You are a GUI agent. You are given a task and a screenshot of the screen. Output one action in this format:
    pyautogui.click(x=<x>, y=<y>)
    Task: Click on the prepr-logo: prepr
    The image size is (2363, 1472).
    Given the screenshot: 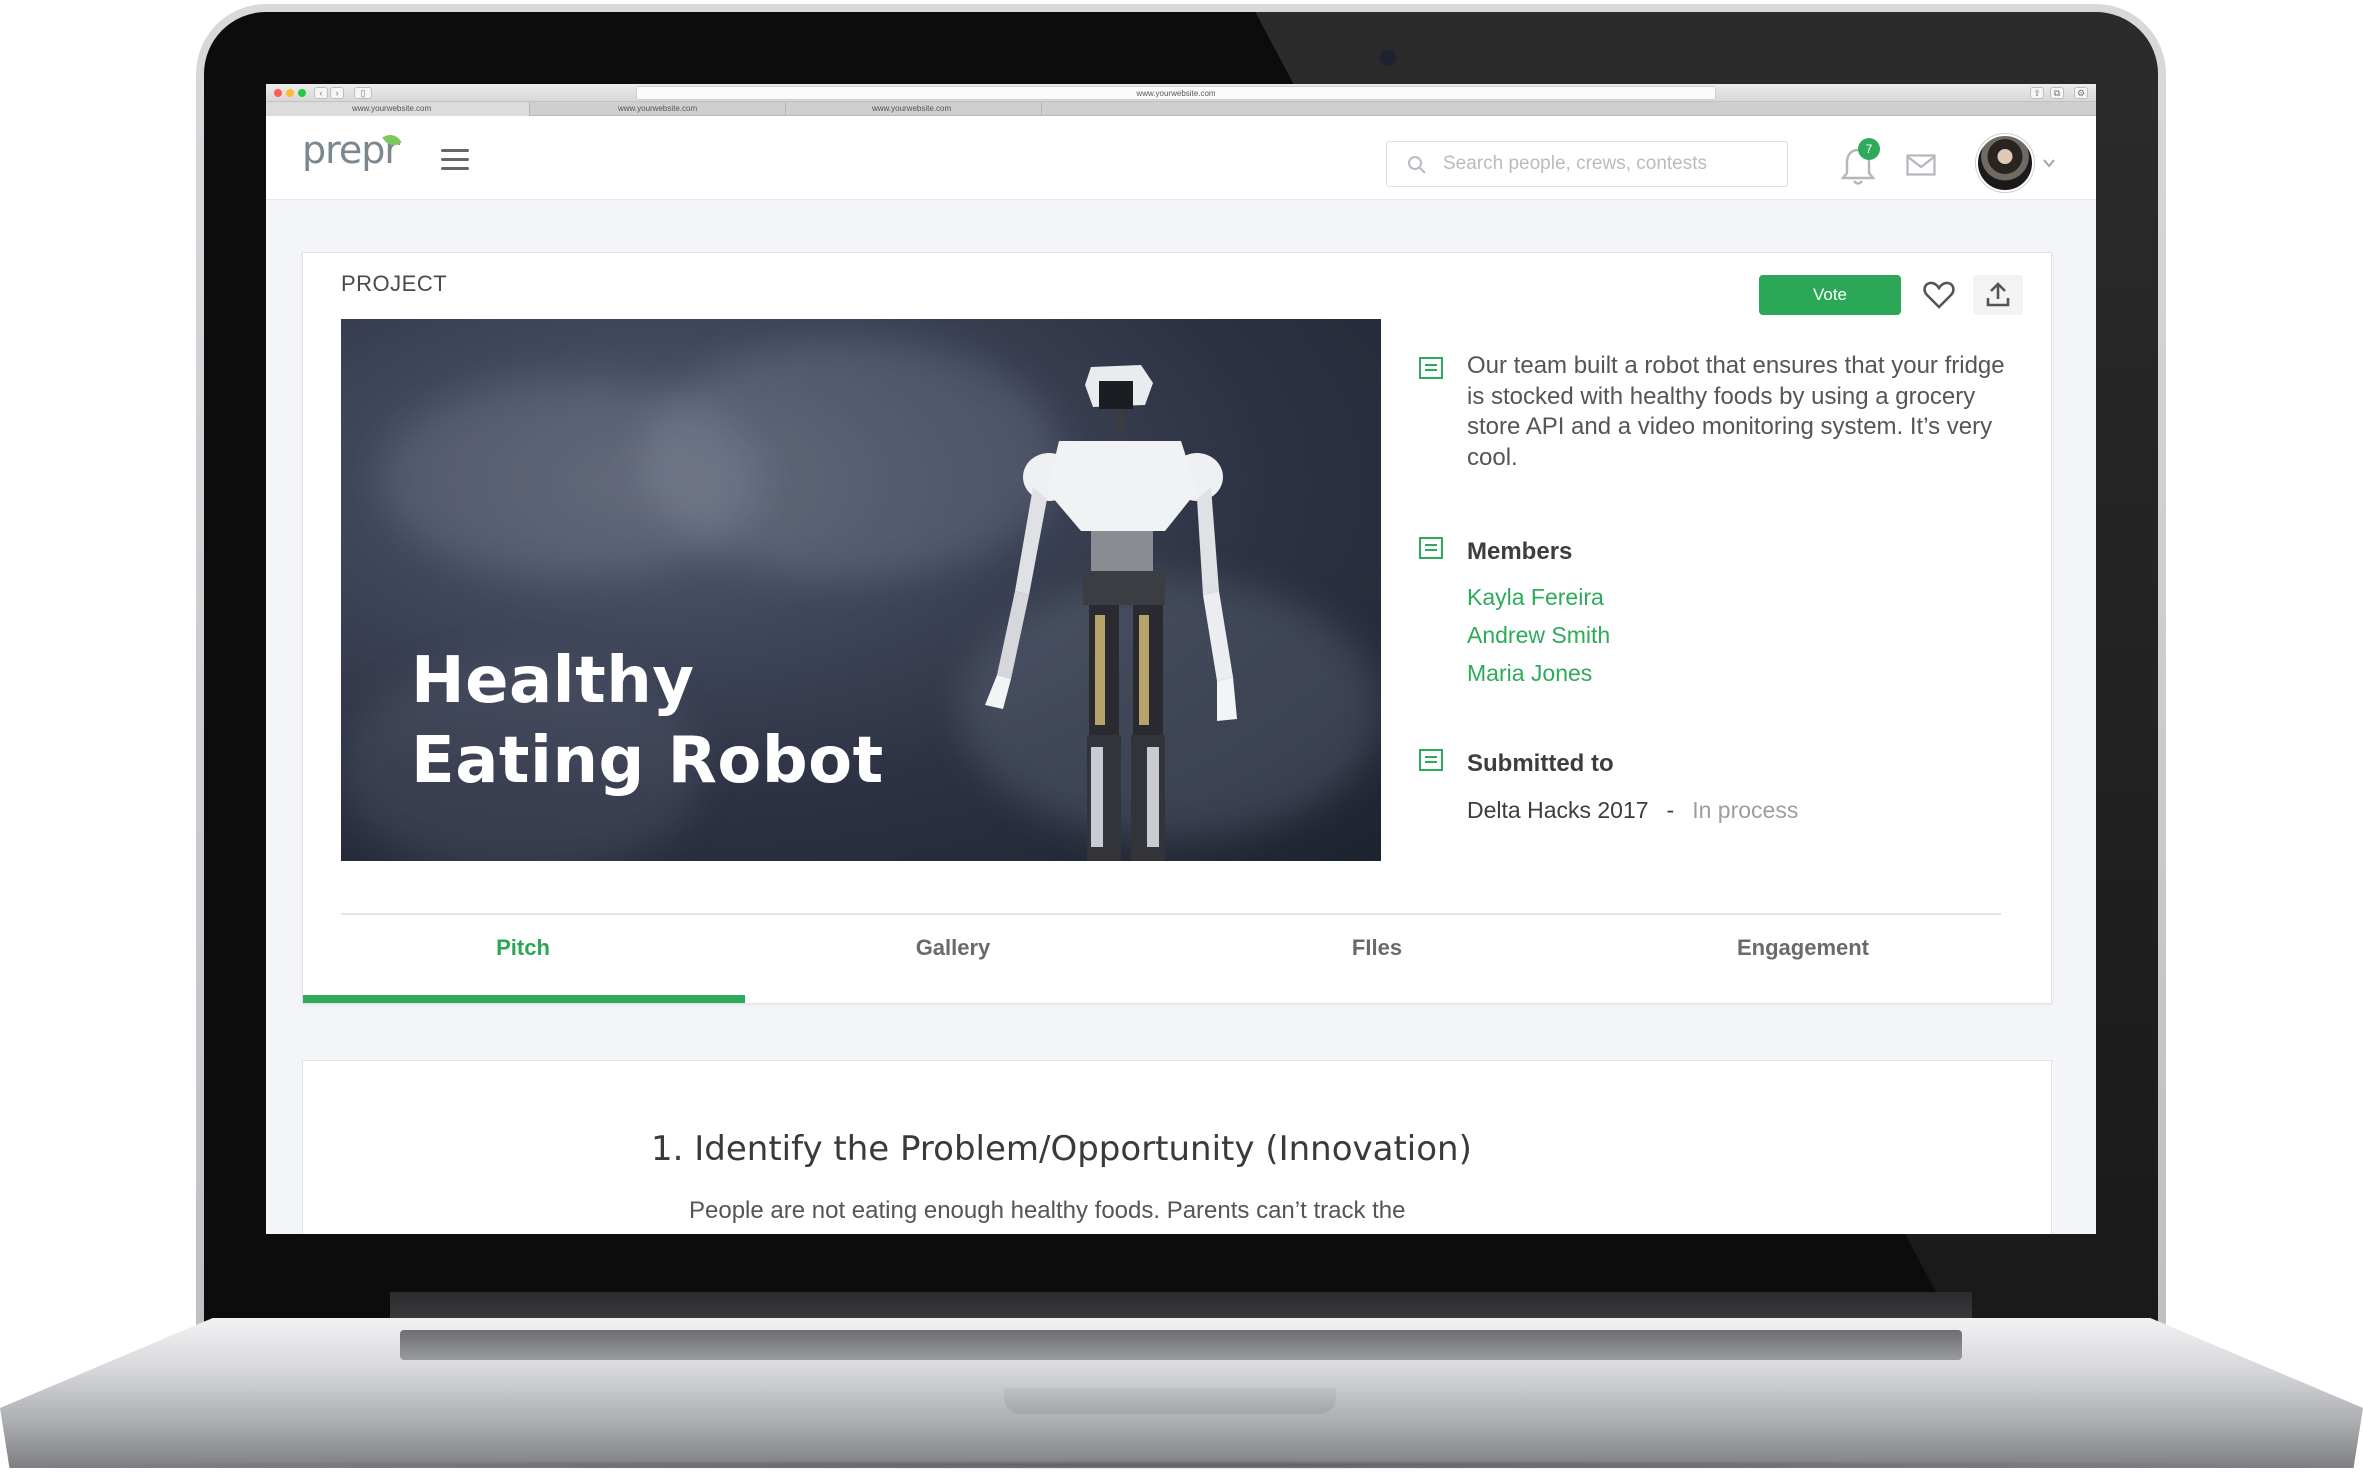 What is the action you would take?
    pyautogui.click(x=352, y=156)
    